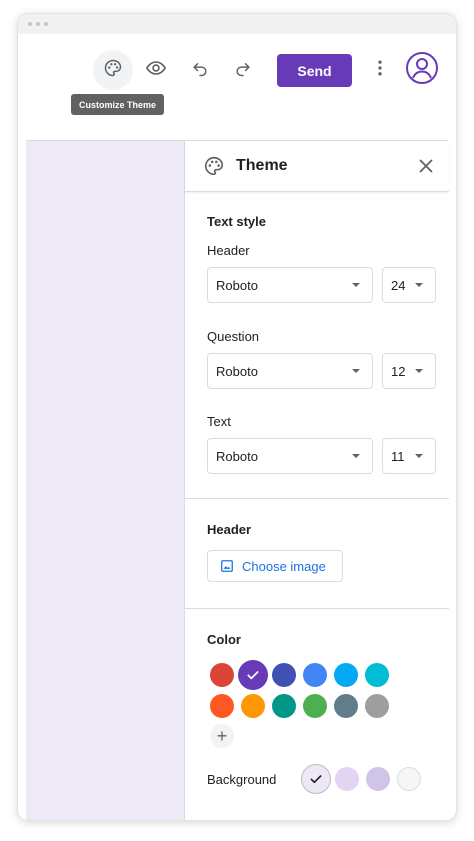  Describe the element at coordinates (290, 285) in the screenshot. I see `header-font-select: Roboto` at that location.